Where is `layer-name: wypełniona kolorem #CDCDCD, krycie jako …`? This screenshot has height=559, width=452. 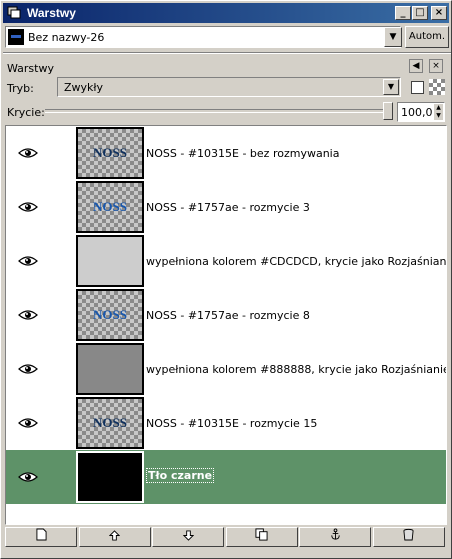 layer-name: wypełniona kolorem #CDCDCD, krycie jako … is located at coordinates (296, 261).